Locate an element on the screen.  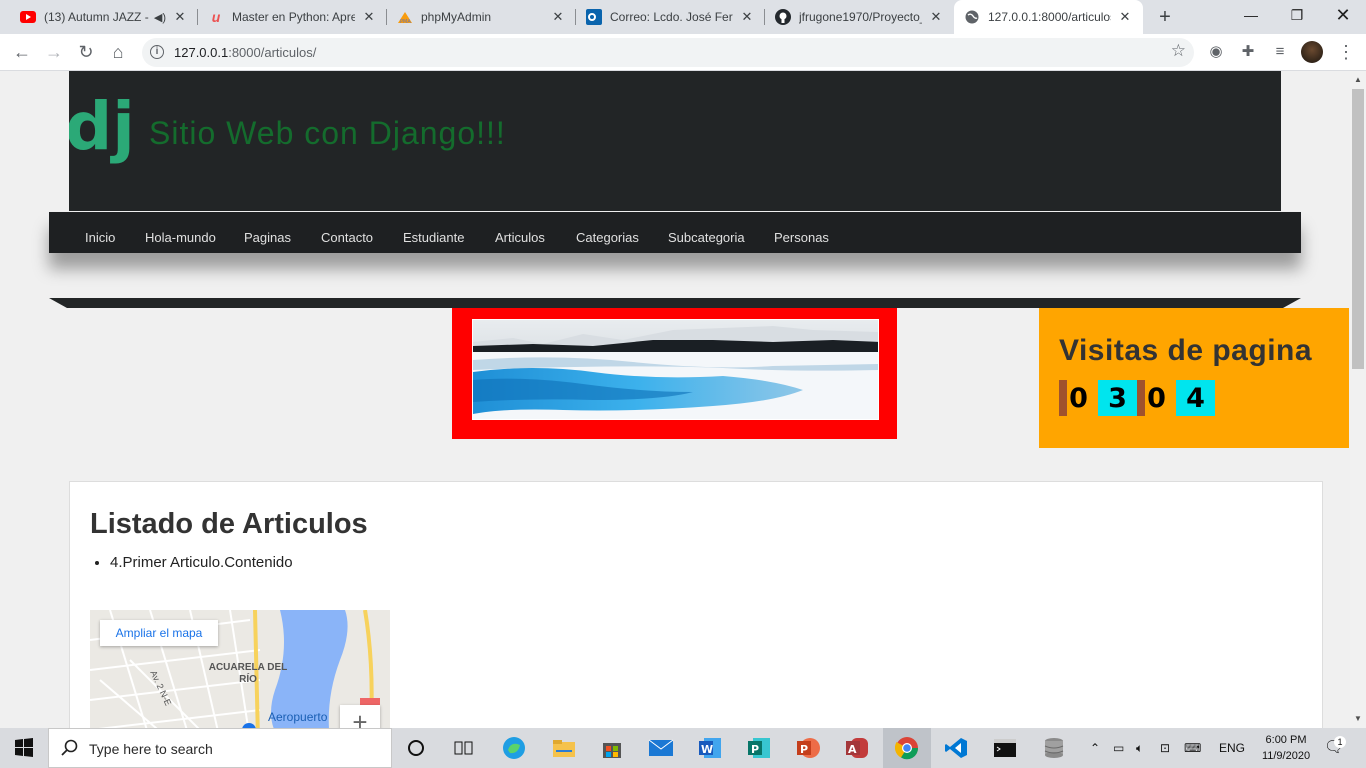
new-tab-button: + is located at coordinates (1165, 17).